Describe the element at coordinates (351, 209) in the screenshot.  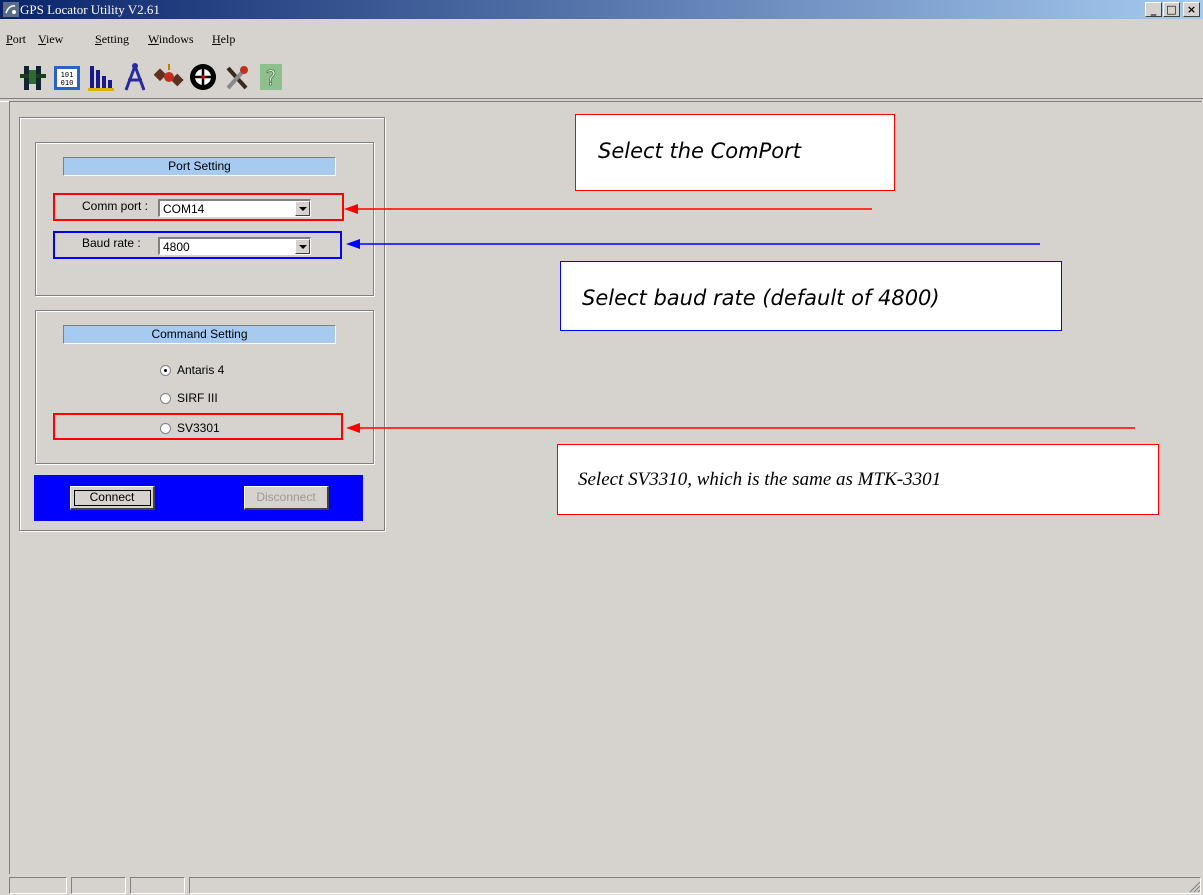
I see `comport-arrow-head` at that location.